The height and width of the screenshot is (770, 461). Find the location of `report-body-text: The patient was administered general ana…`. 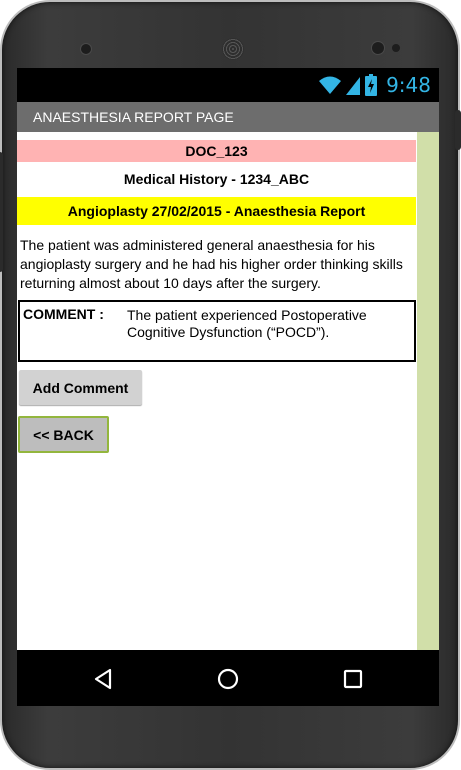

report-body-text: The patient was administered general ana… is located at coordinates (211, 264).